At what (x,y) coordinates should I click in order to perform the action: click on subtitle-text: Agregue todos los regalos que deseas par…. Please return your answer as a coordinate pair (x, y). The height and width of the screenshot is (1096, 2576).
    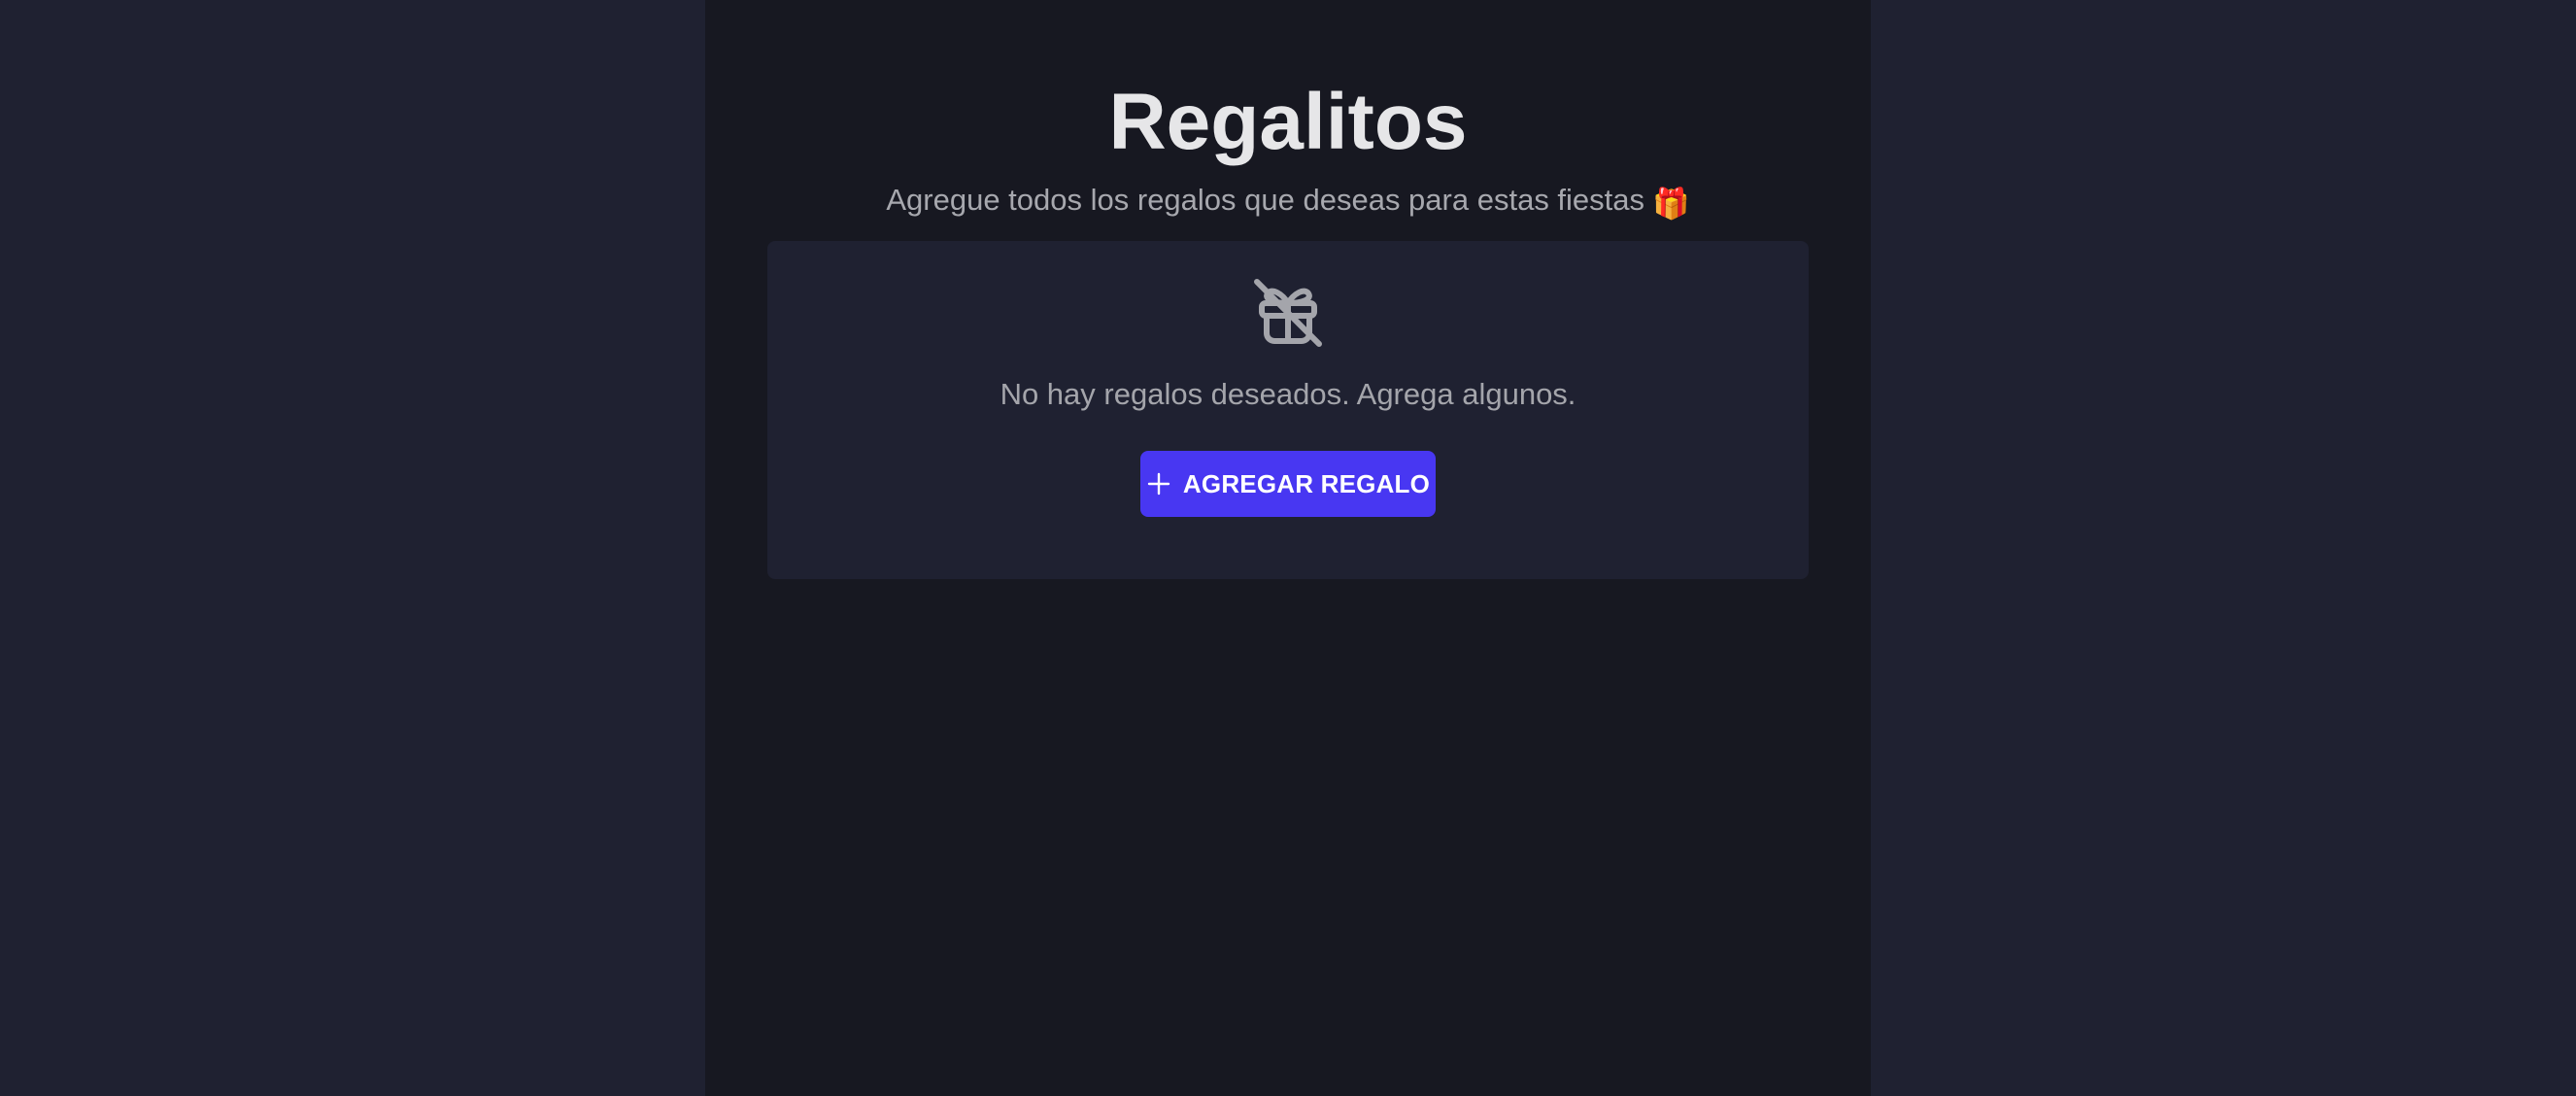
    Looking at the image, I should click on (1265, 200).